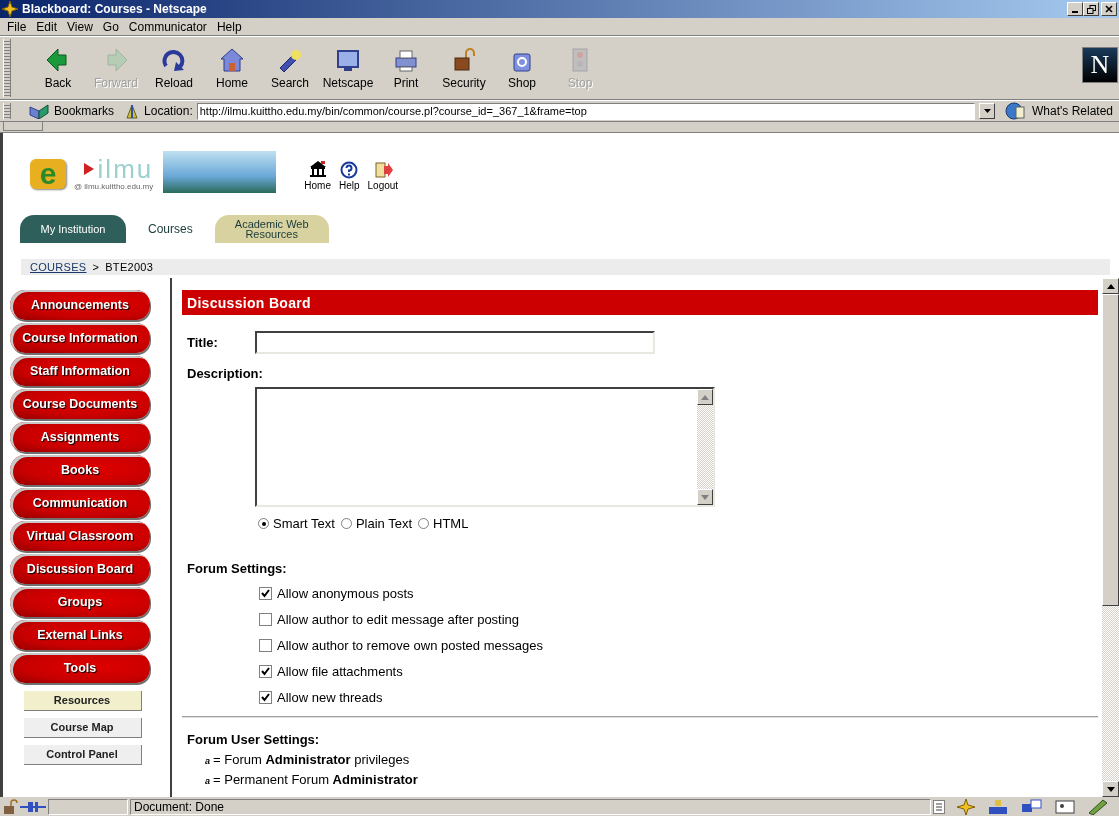  What do you see at coordinates (80, 569) in the screenshot?
I see `sidebar-button: Discussion Board` at bounding box center [80, 569].